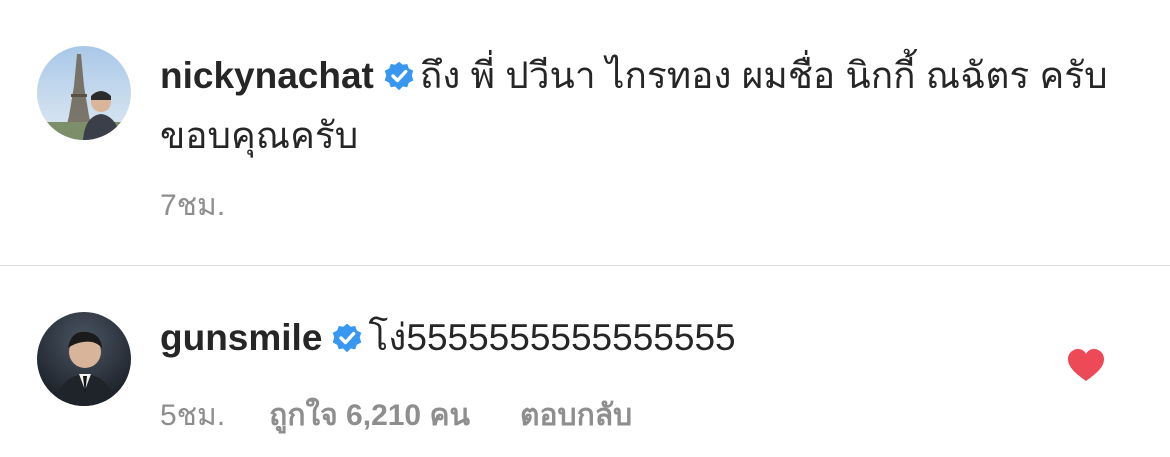  I want to click on reply-button: ตอบกลับ, so click(576, 415).